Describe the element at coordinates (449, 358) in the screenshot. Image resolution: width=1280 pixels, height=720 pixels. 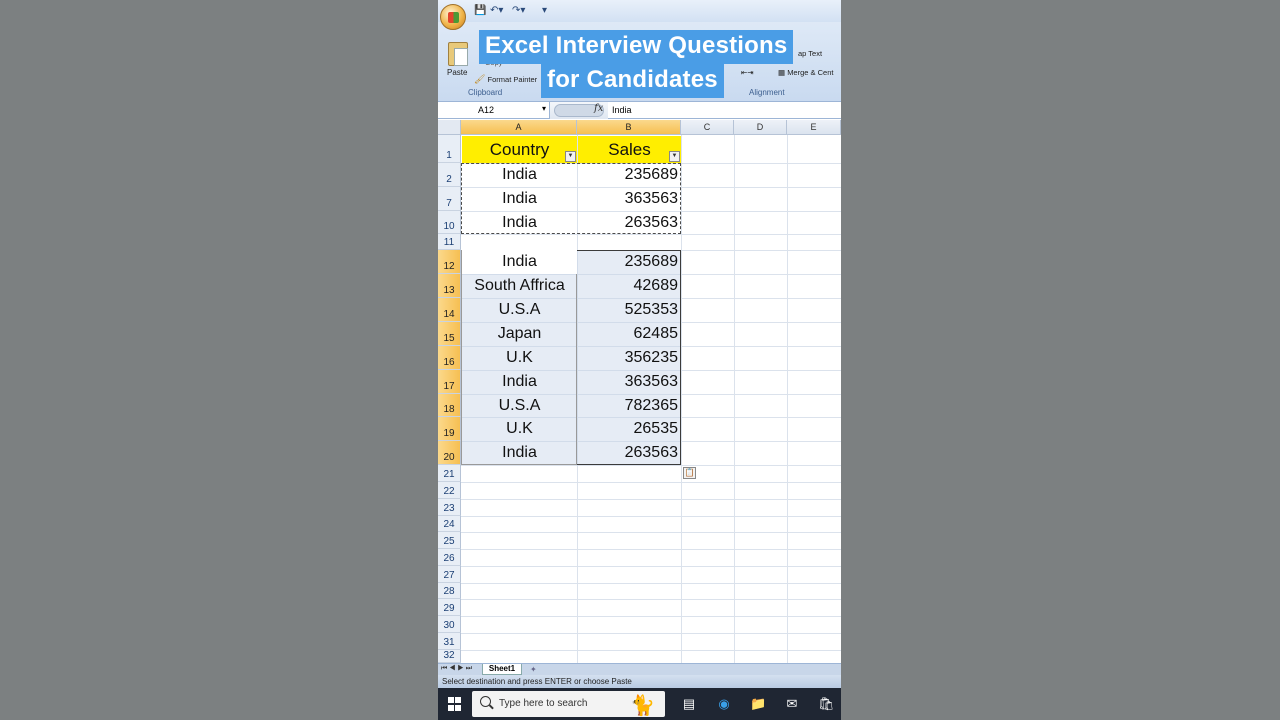
I see `row-header: 16` at that location.